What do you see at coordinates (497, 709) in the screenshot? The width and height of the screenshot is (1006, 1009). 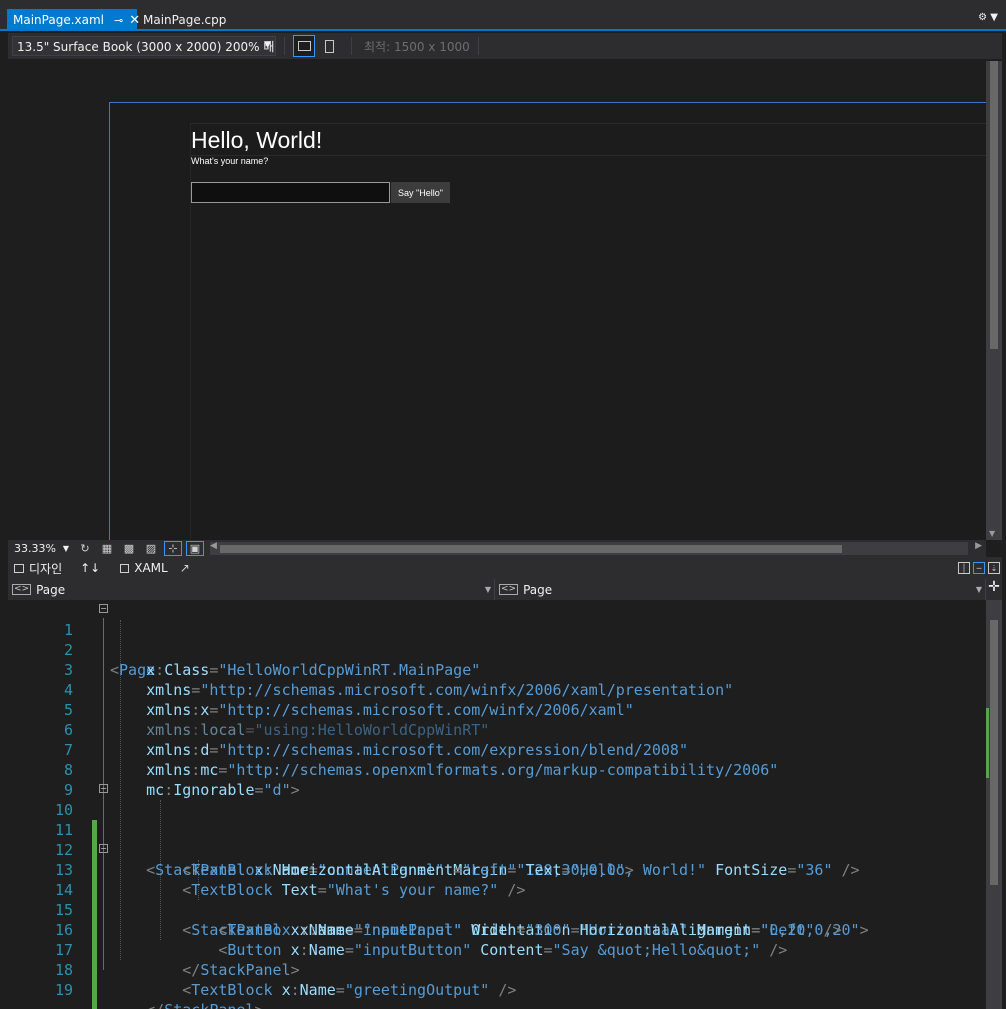 I see `code-line: 5 xmlns:local="using:HelloWorldCppWinRT"` at bounding box center [497, 709].